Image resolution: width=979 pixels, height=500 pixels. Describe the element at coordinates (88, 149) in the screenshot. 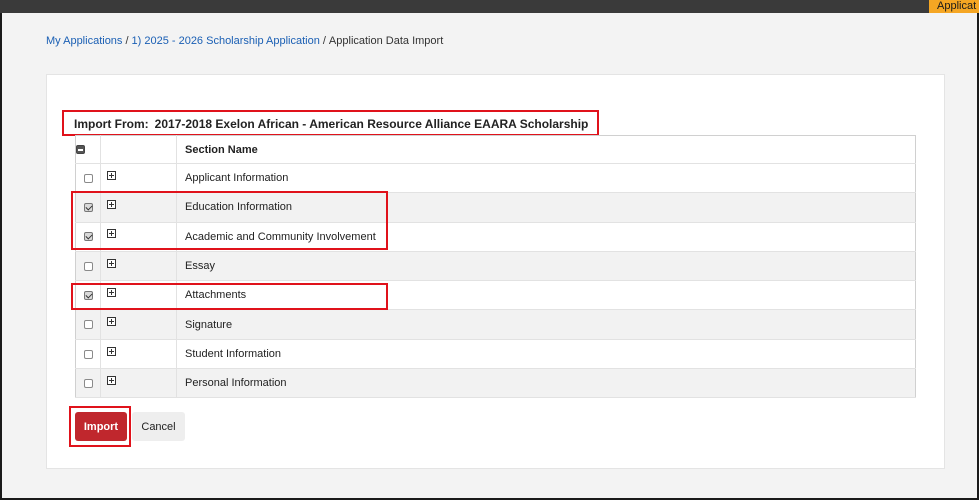

I see `header-select-all-cell` at that location.